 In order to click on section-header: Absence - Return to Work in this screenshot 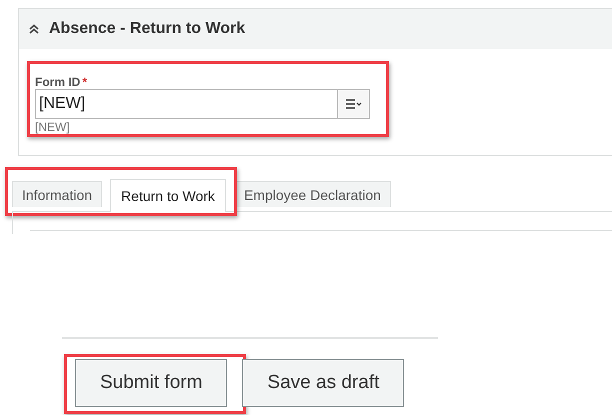, I will do `click(315, 29)`.